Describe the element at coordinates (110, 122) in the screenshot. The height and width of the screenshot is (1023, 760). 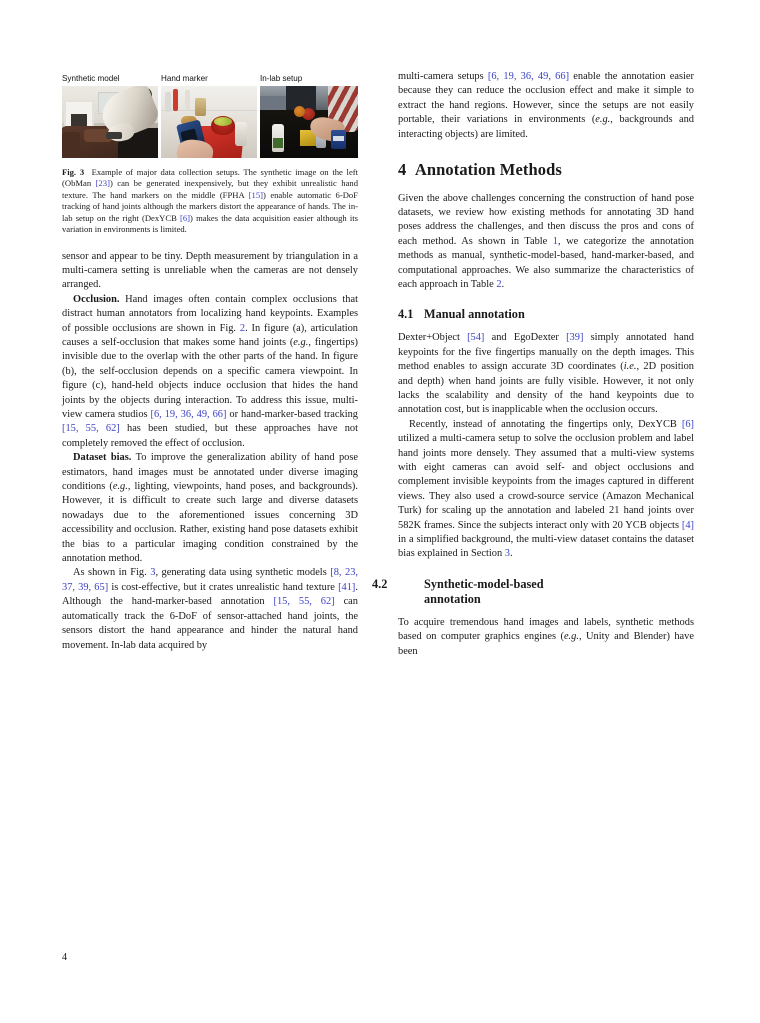
I see `synthetic-living-room-hand-image` at that location.